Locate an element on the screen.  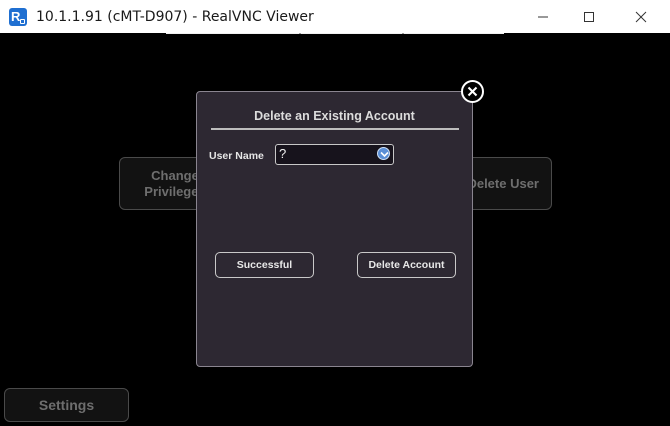
chevron-down-glyph is located at coordinates (384, 154).